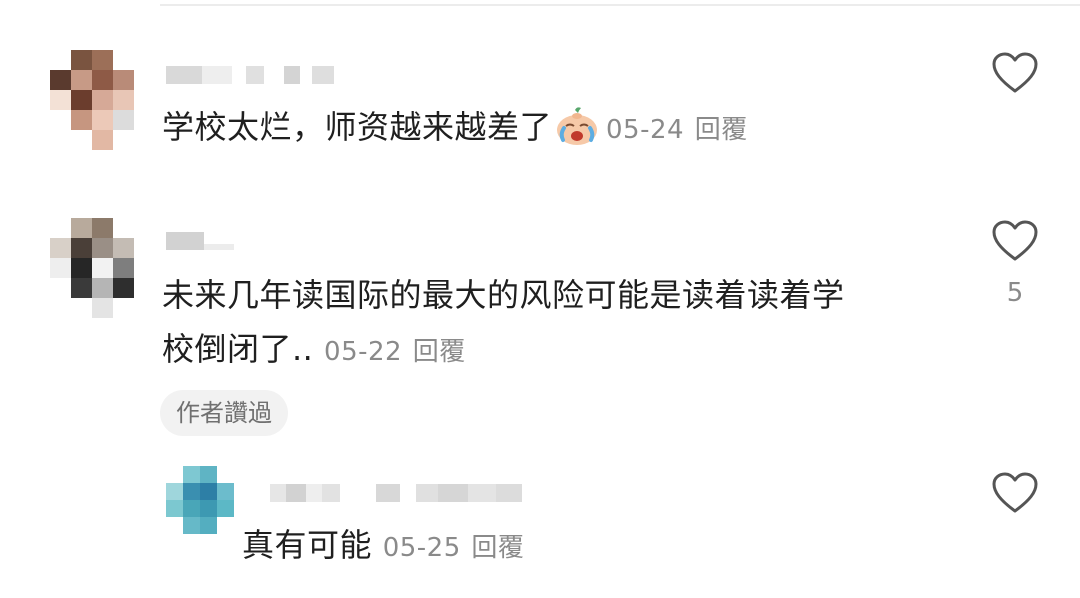  Describe the element at coordinates (363, 352) in the screenshot. I see `comment-date: 05-22` at that location.